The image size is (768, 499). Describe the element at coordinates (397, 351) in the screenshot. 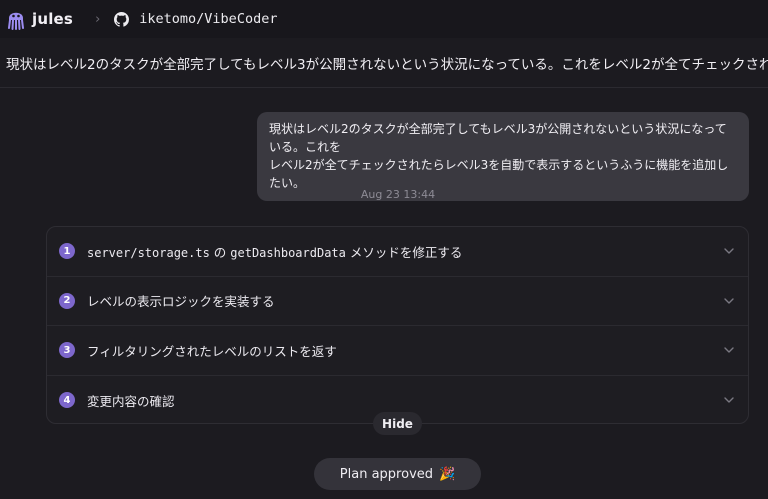

I see `plan-step: 3 フィルタリングされたレベルのリストを返す` at that location.